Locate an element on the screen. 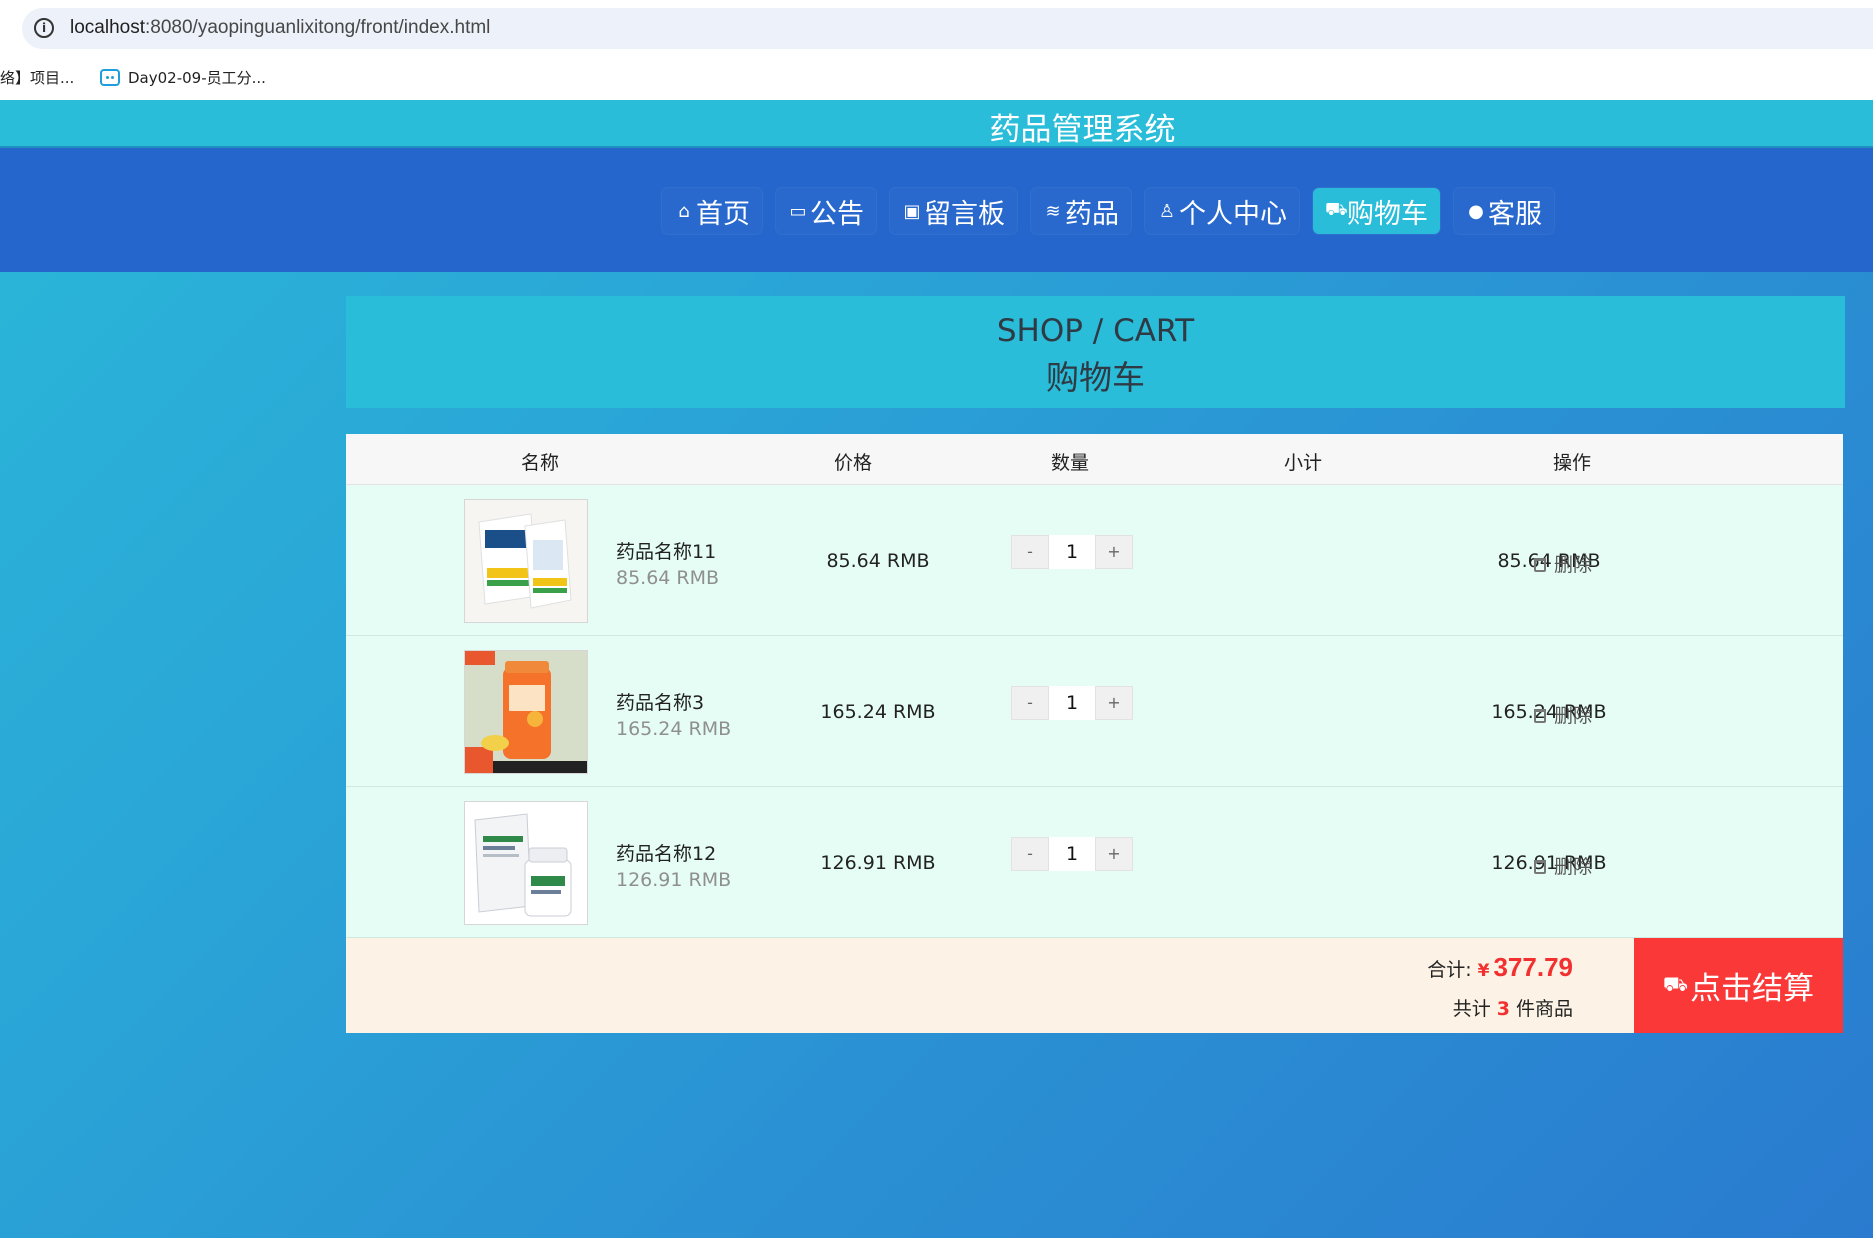 The width and height of the screenshot is (1873, 1238). notice-icon: ▭ is located at coordinates (798, 211).